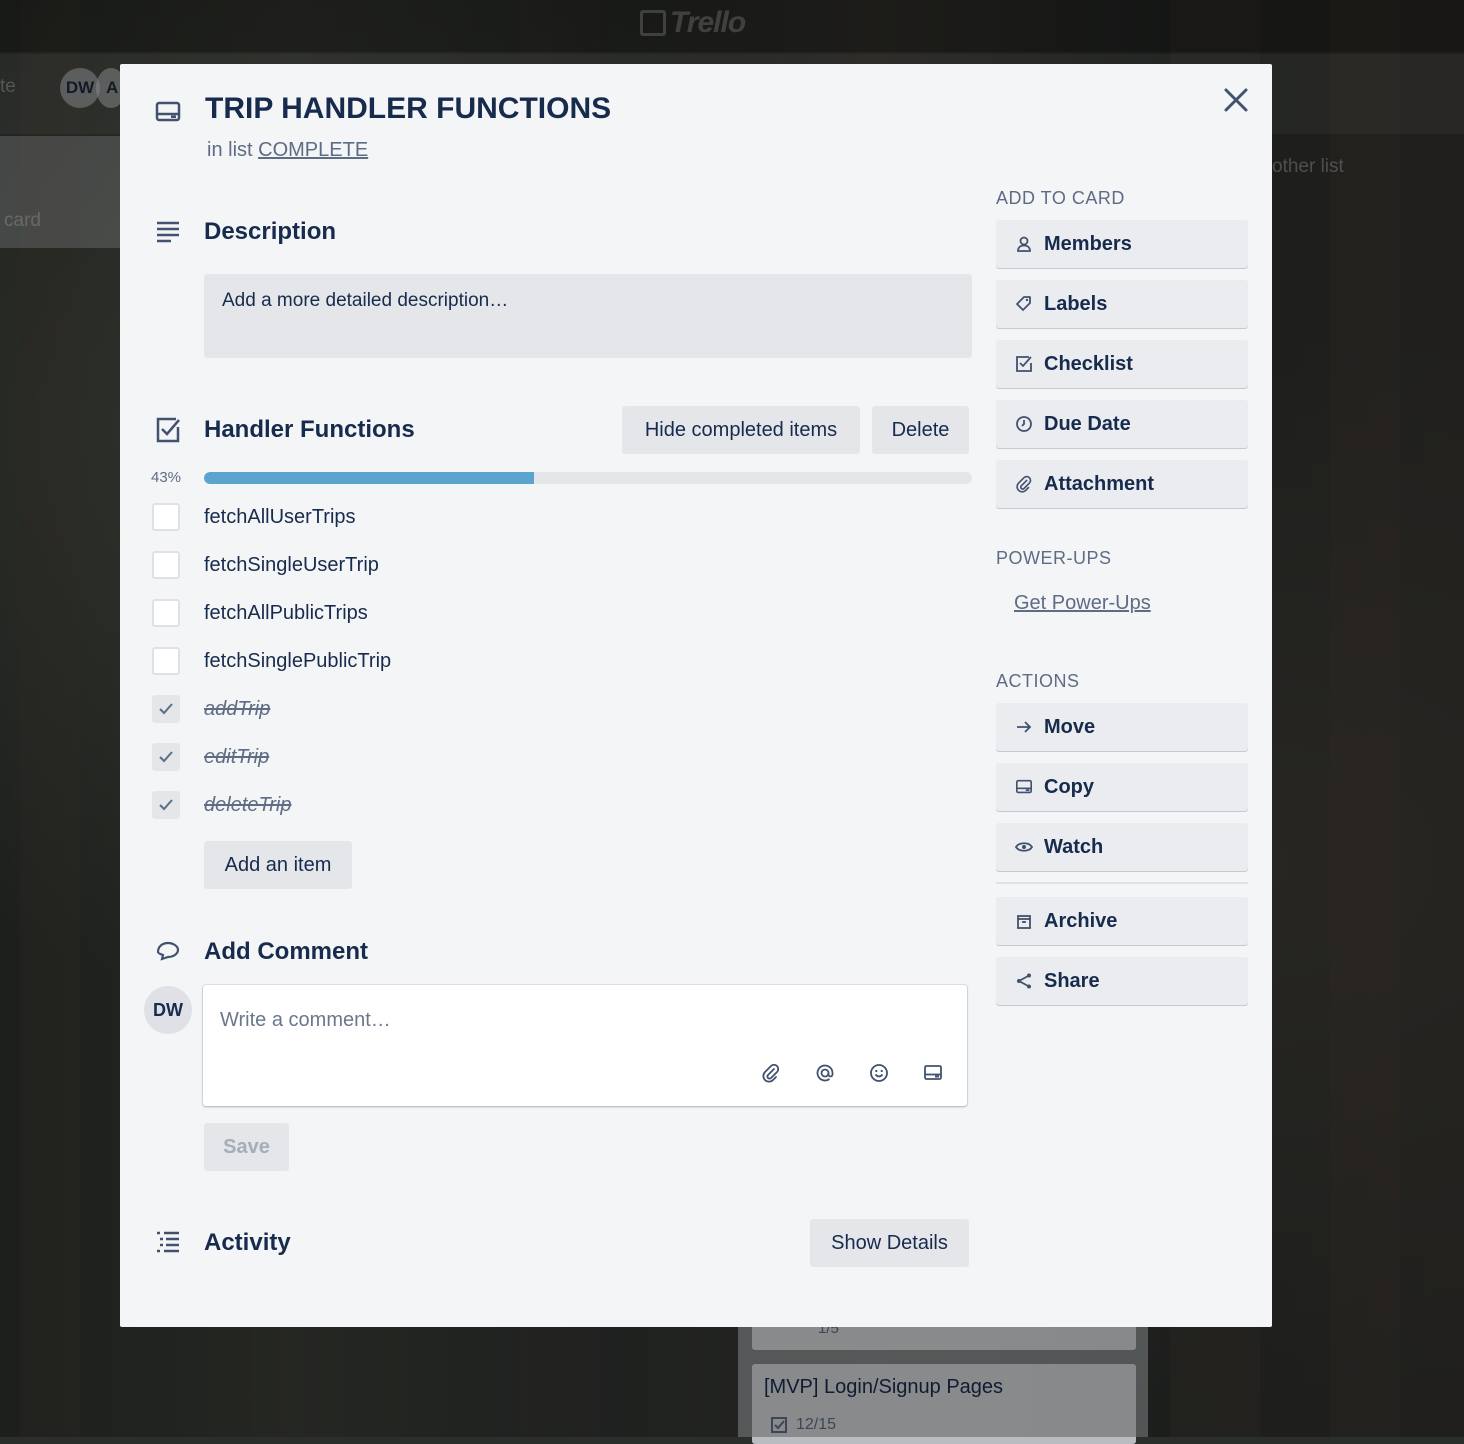 This screenshot has height=1444, width=1464. I want to click on add-comment-heading: Add Comment, so click(286, 951).